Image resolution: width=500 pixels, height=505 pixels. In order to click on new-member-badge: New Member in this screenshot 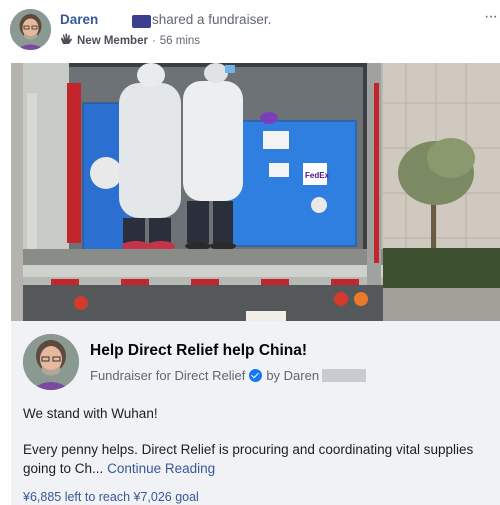, I will do `click(112, 40)`.